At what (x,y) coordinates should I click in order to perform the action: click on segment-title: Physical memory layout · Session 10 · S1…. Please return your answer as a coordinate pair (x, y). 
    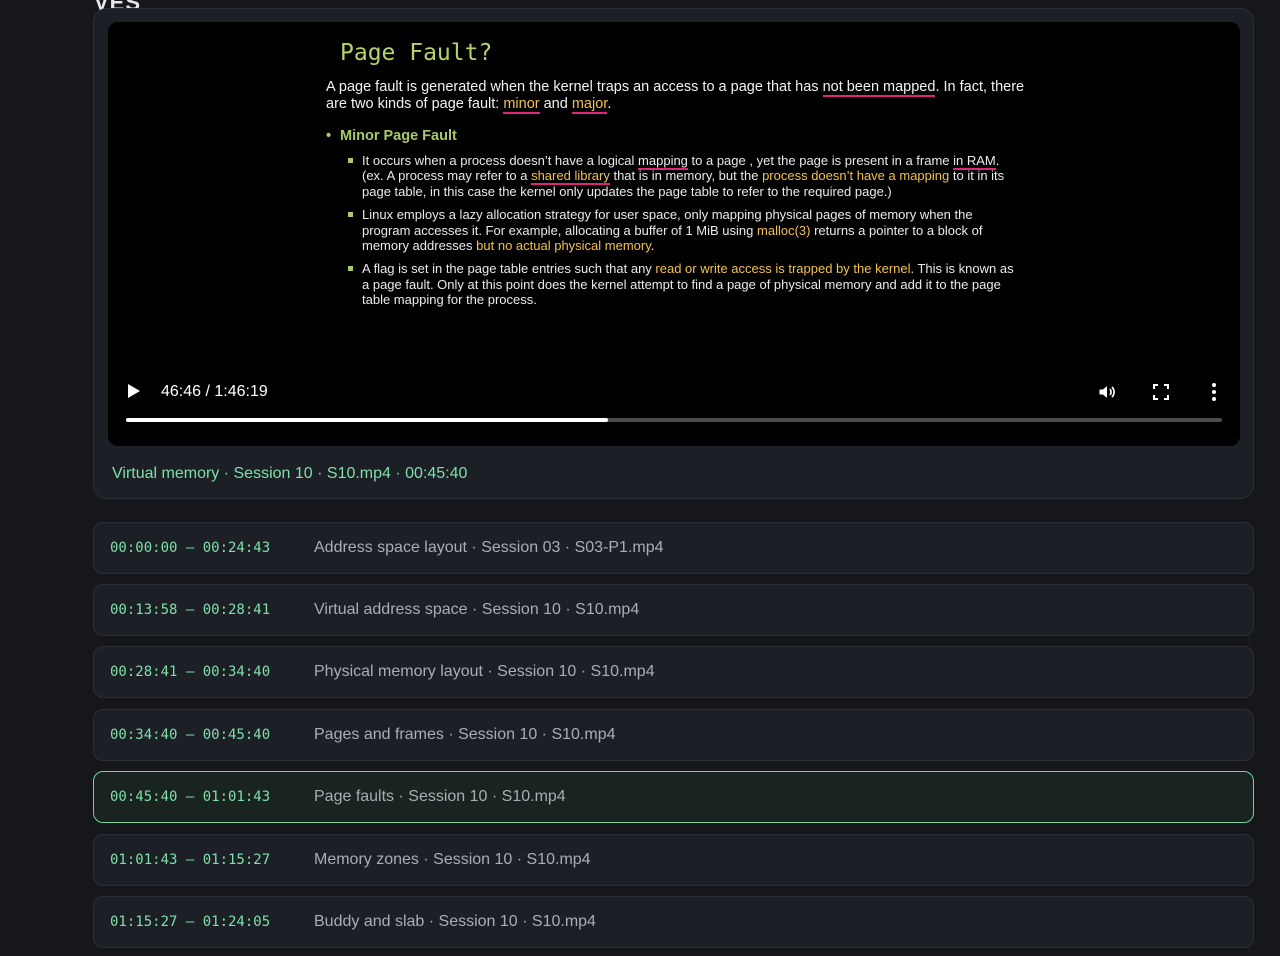
    Looking at the image, I should click on (484, 671).